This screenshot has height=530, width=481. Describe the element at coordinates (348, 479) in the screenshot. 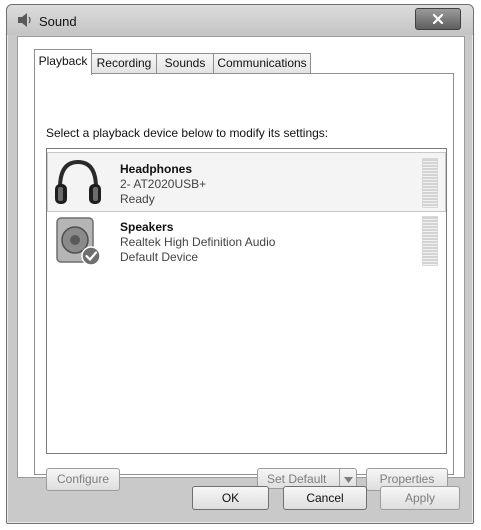

I see `chevron-down-icon` at that location.